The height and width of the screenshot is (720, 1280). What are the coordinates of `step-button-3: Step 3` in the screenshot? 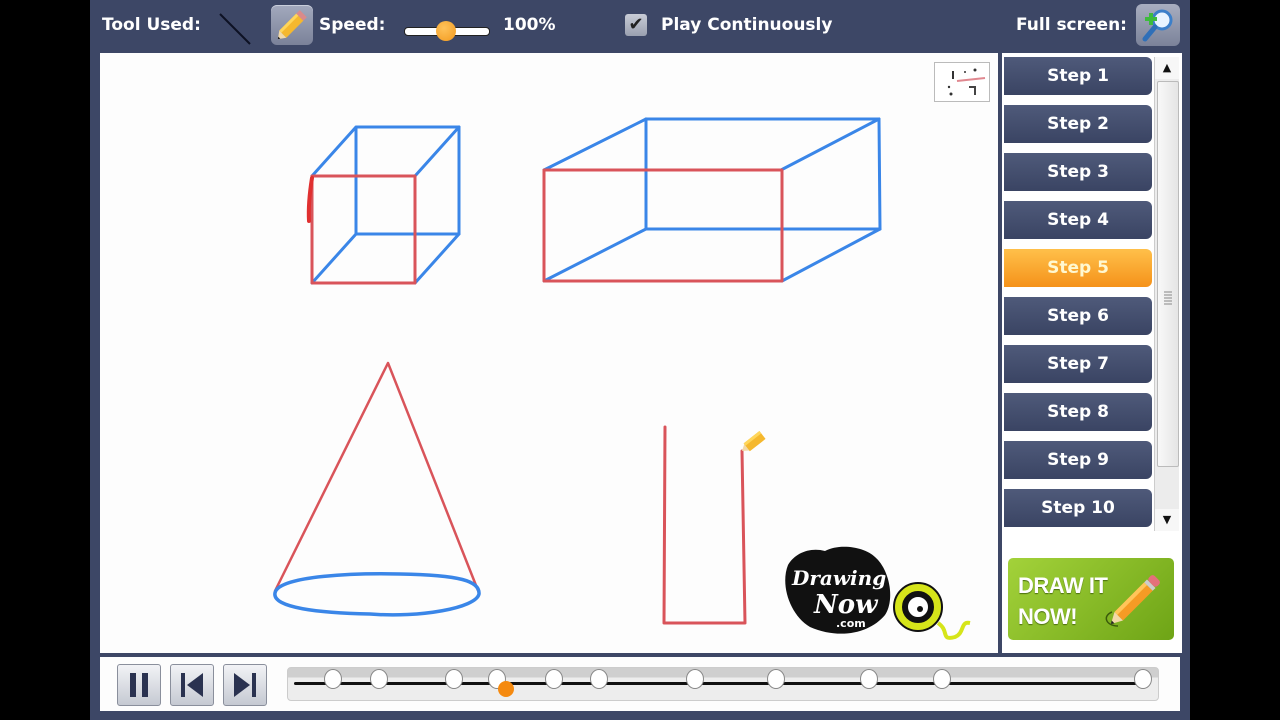 It's located at (1078, 172).